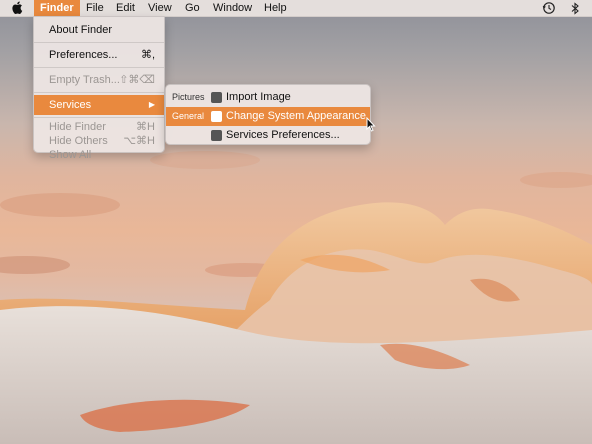 The image size is (592, 444). What do you see at coordinates (78, 141) in the screenshot?
I see `hide-others-label: Hide Others` at bounding box center [78, 141].